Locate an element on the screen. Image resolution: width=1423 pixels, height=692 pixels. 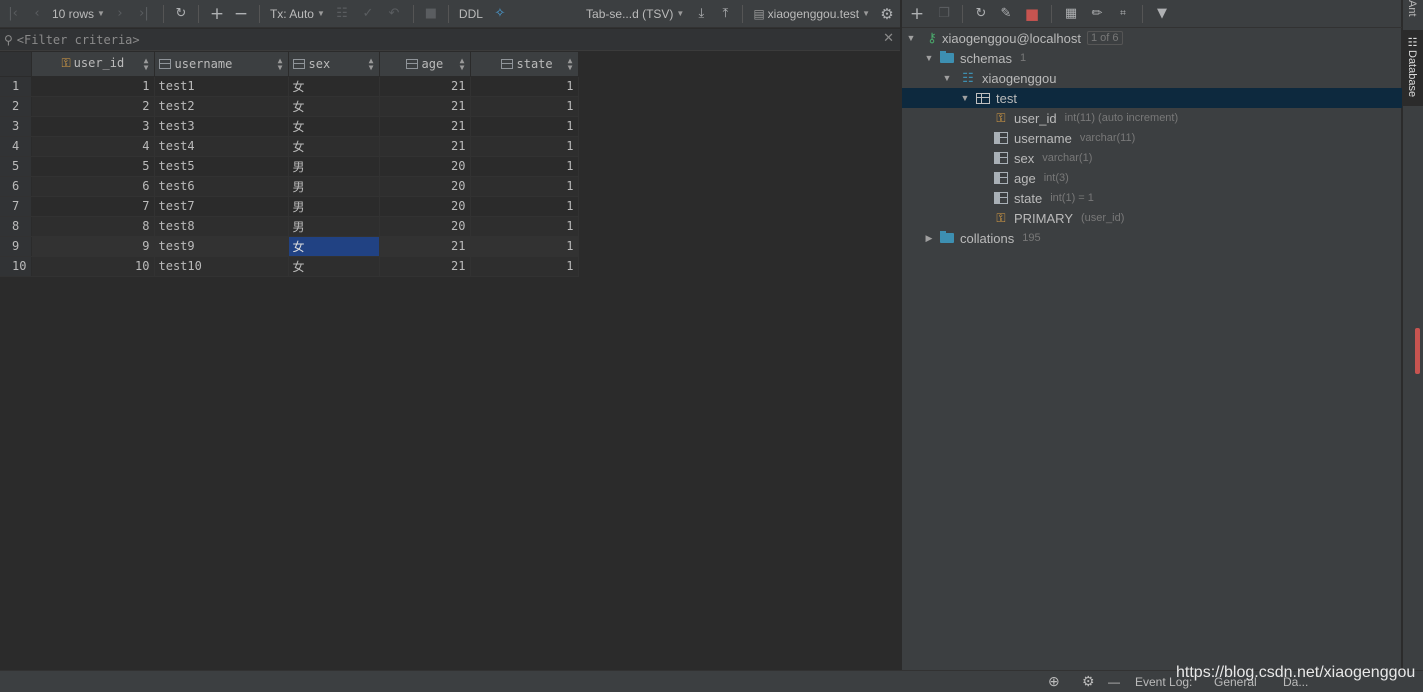
next-page-icon: › is located at coordinates (120, 14).